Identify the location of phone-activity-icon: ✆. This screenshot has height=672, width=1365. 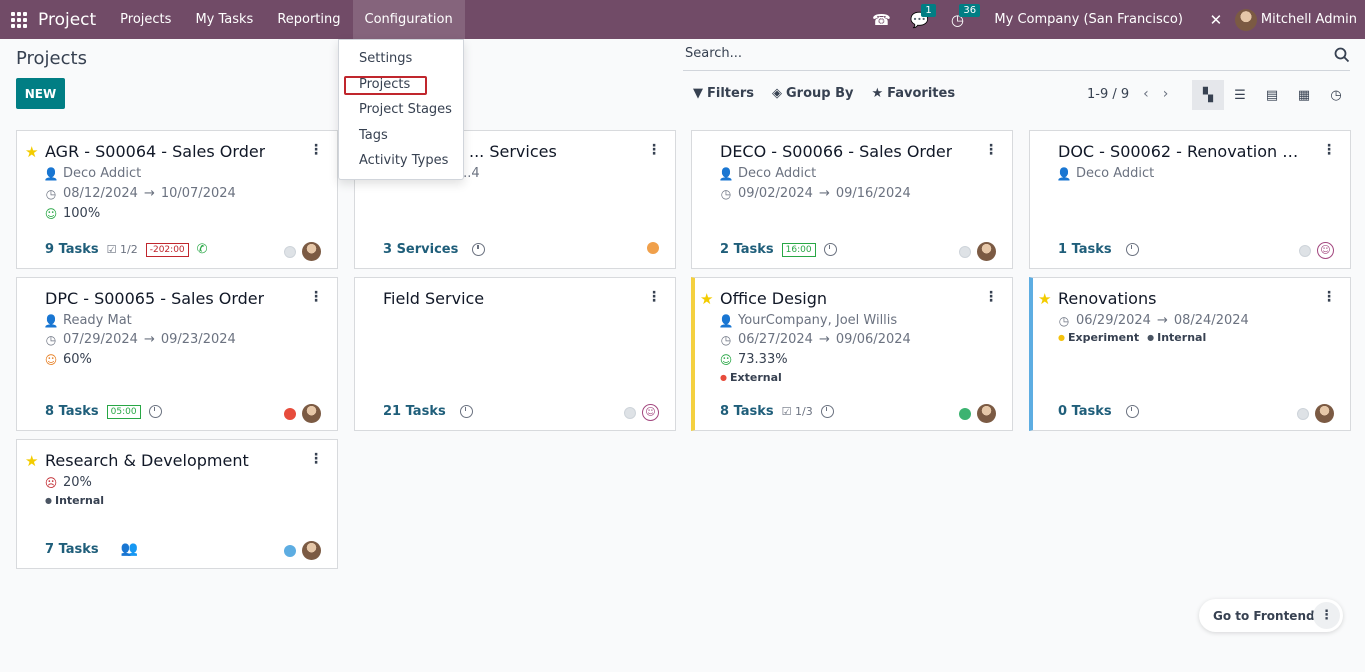
(202, 249).